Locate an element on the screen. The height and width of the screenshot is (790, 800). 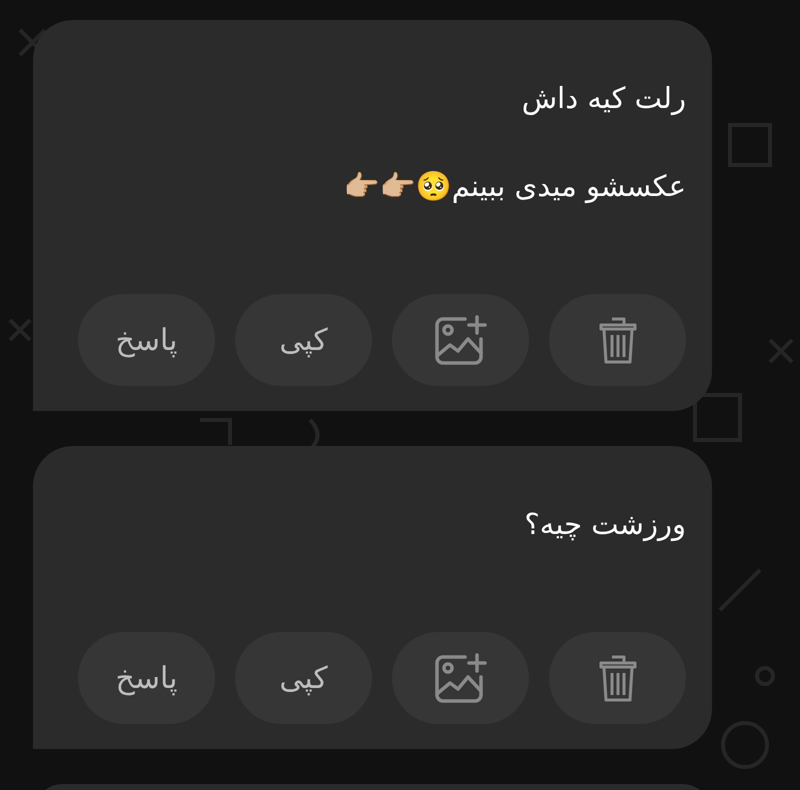
message-text: ورزشت چیه؟ is located at coordinates (604, 525).